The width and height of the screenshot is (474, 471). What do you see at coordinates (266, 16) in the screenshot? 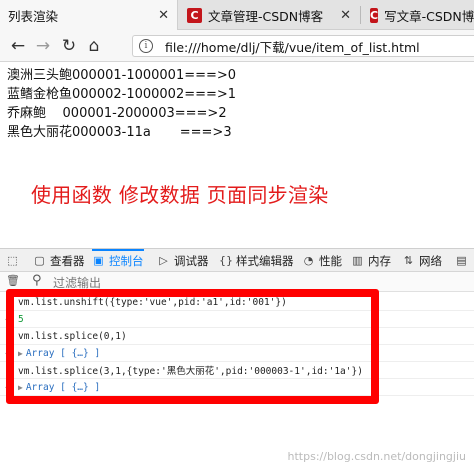
I see `tab-title: 文章管理-CSDN博客` at bounding box center [266, 16].